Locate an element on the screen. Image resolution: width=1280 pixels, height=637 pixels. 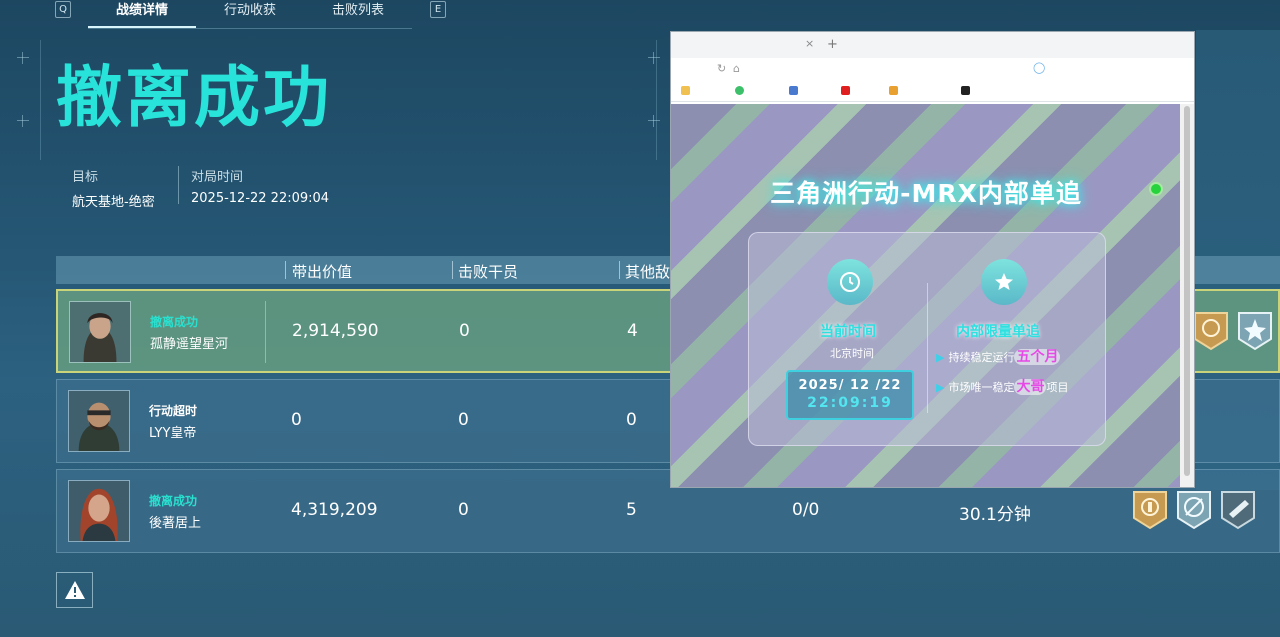
close-tab-icon: × is located at coordinates (809, 43).